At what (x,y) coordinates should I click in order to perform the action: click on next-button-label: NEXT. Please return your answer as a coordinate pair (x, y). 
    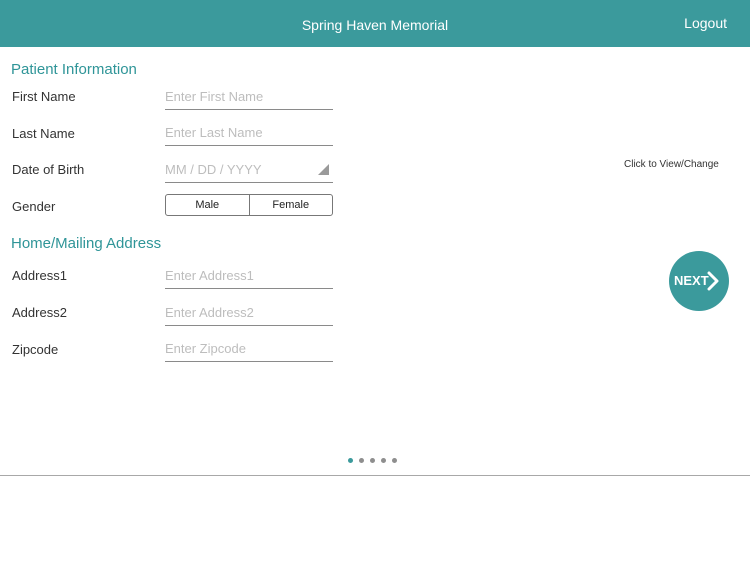
    Looking at the image, I should click on (691, 280).